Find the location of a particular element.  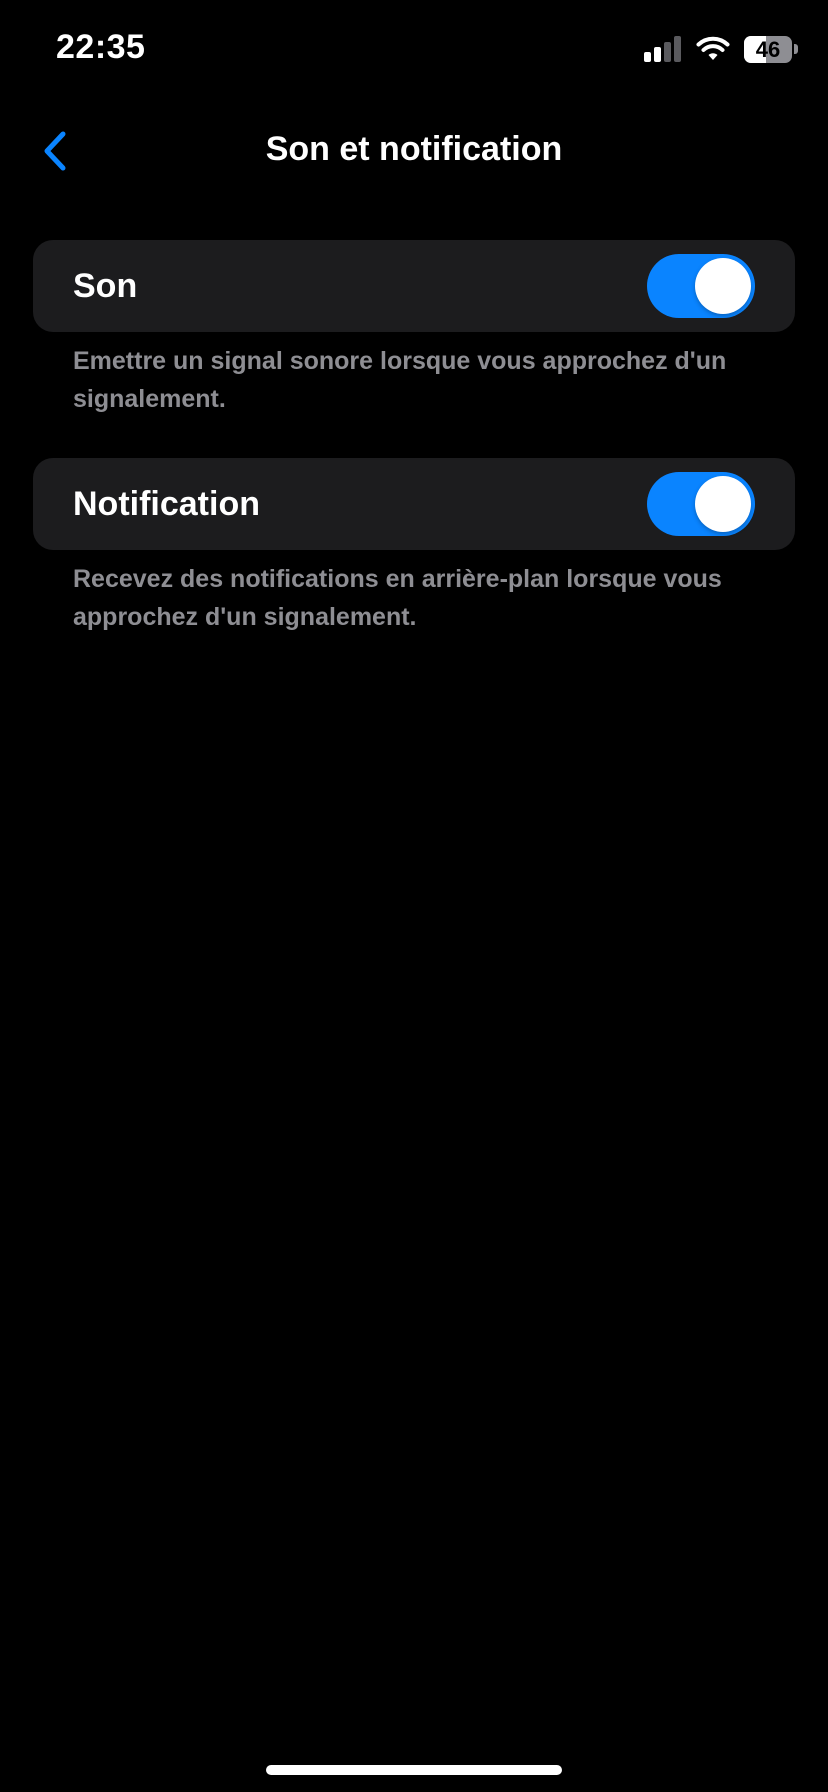

battery-icon: 46 is located at coordinates (768, 49).